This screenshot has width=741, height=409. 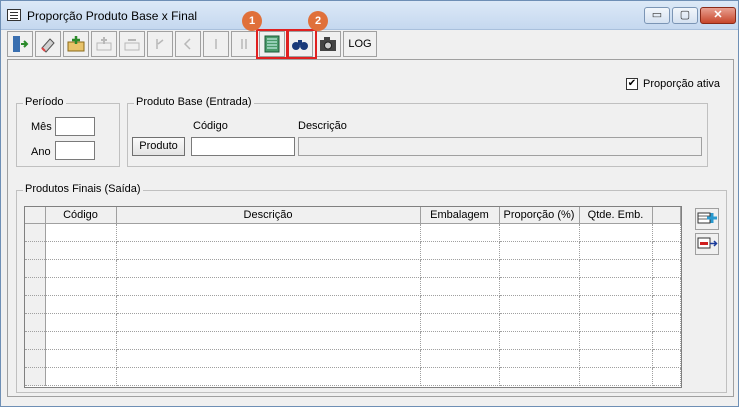 What do you see at coordinates (158, 146) in the screenshot?
I see `produto-button: Produto` at bounding box center [158, 146].